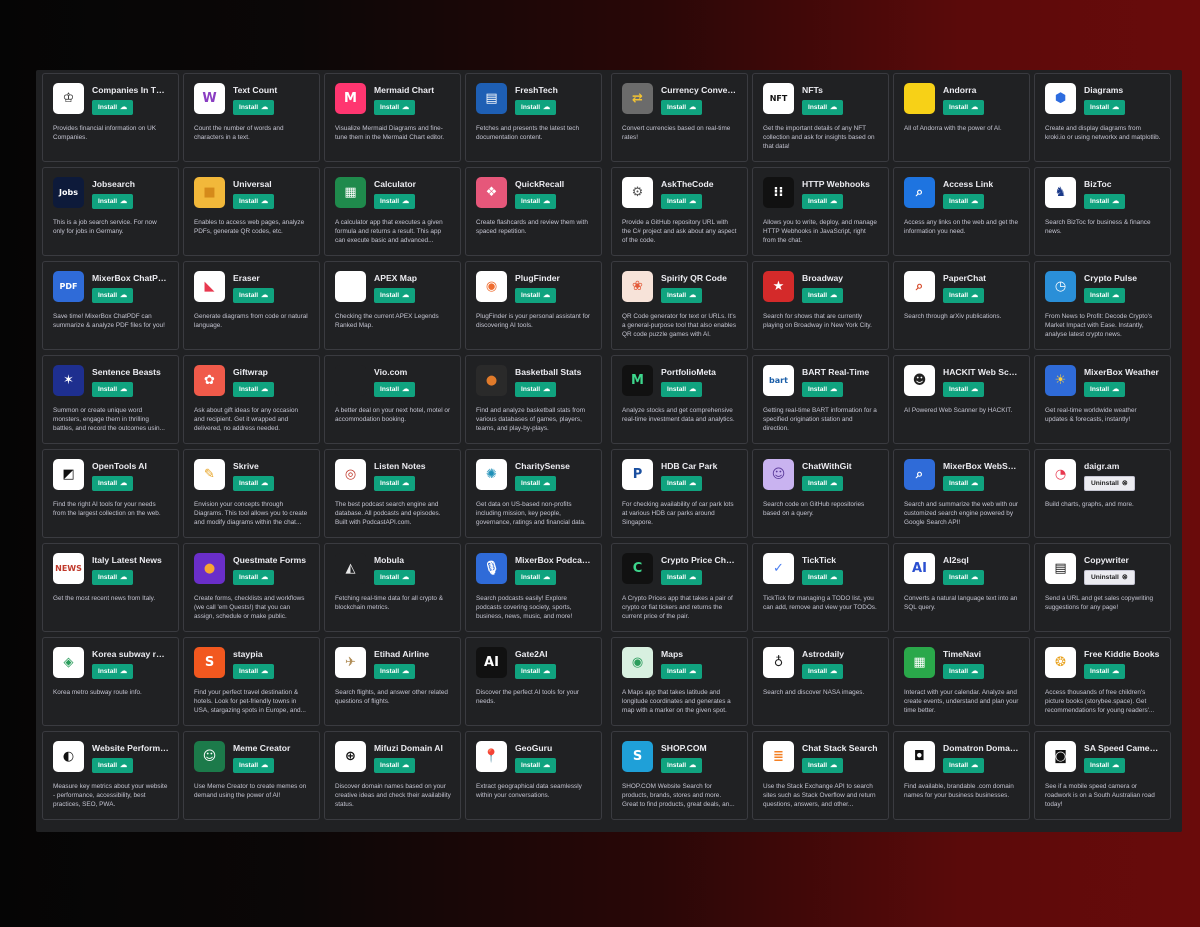 The image size is (1200, 927). Describe the element at coordinates (395, 184) in the screenshot. I see `plugin-name: Calculator` at that location.